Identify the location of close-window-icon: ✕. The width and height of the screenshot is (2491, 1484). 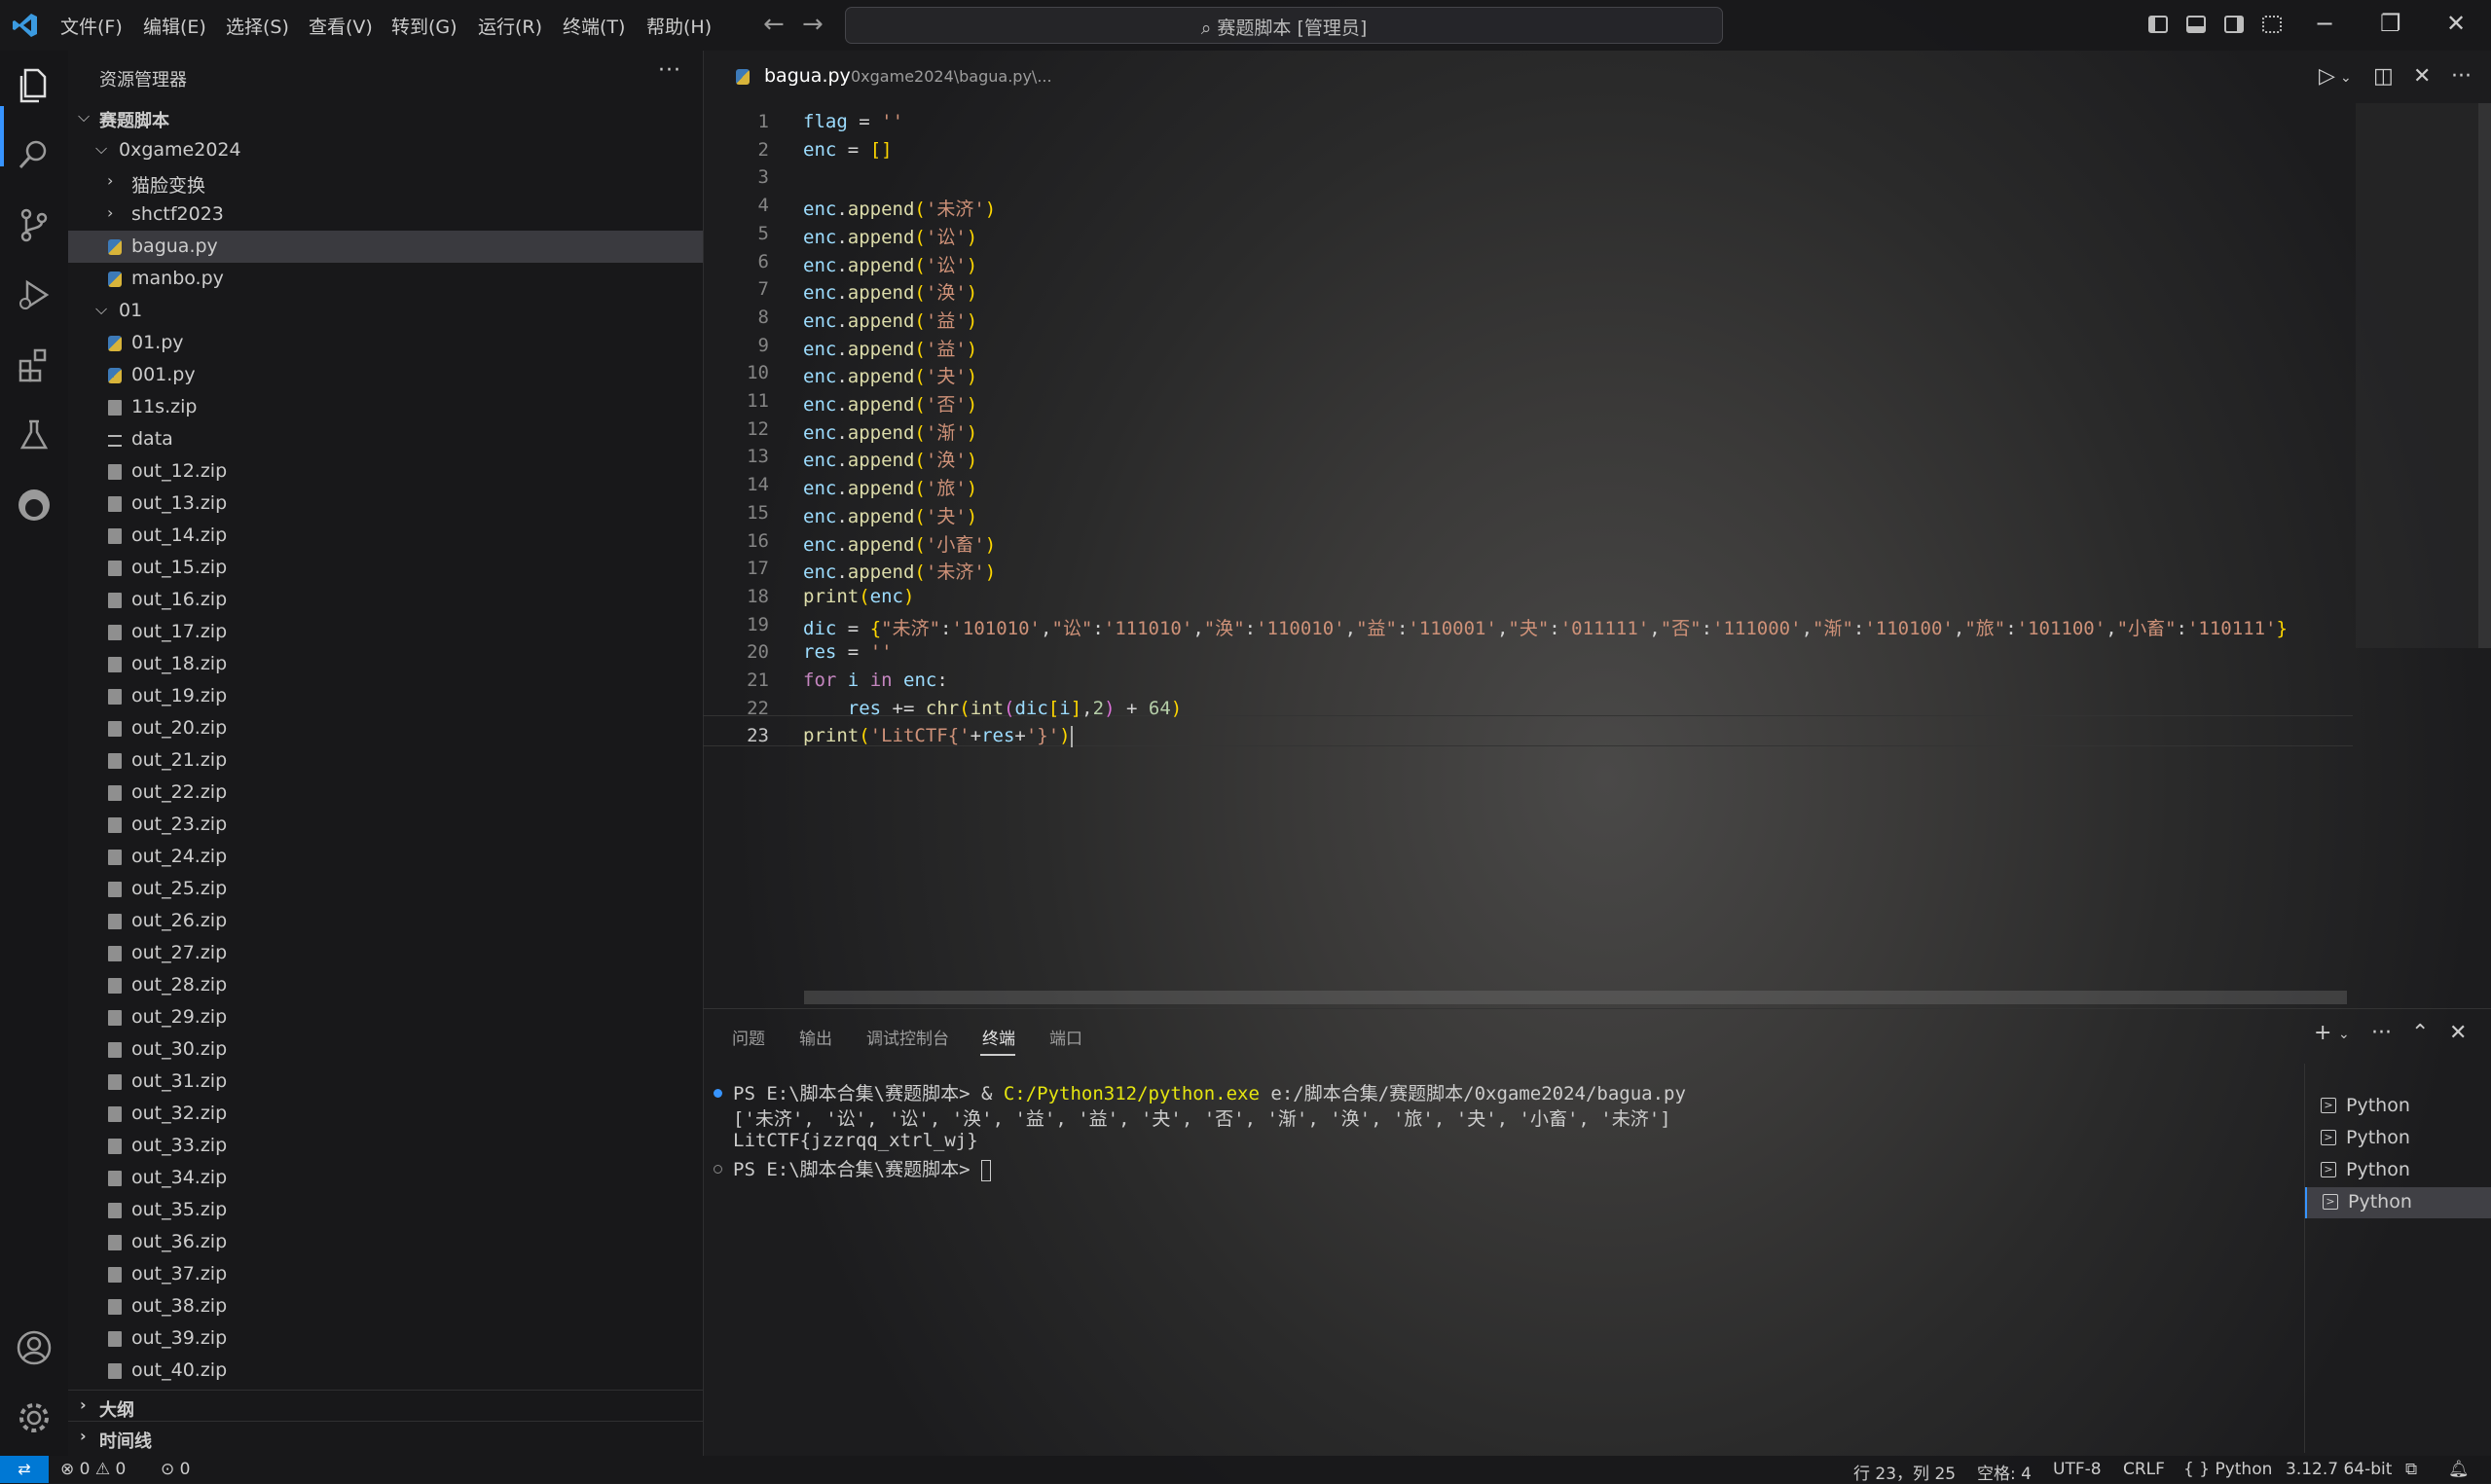
(2456, 24).